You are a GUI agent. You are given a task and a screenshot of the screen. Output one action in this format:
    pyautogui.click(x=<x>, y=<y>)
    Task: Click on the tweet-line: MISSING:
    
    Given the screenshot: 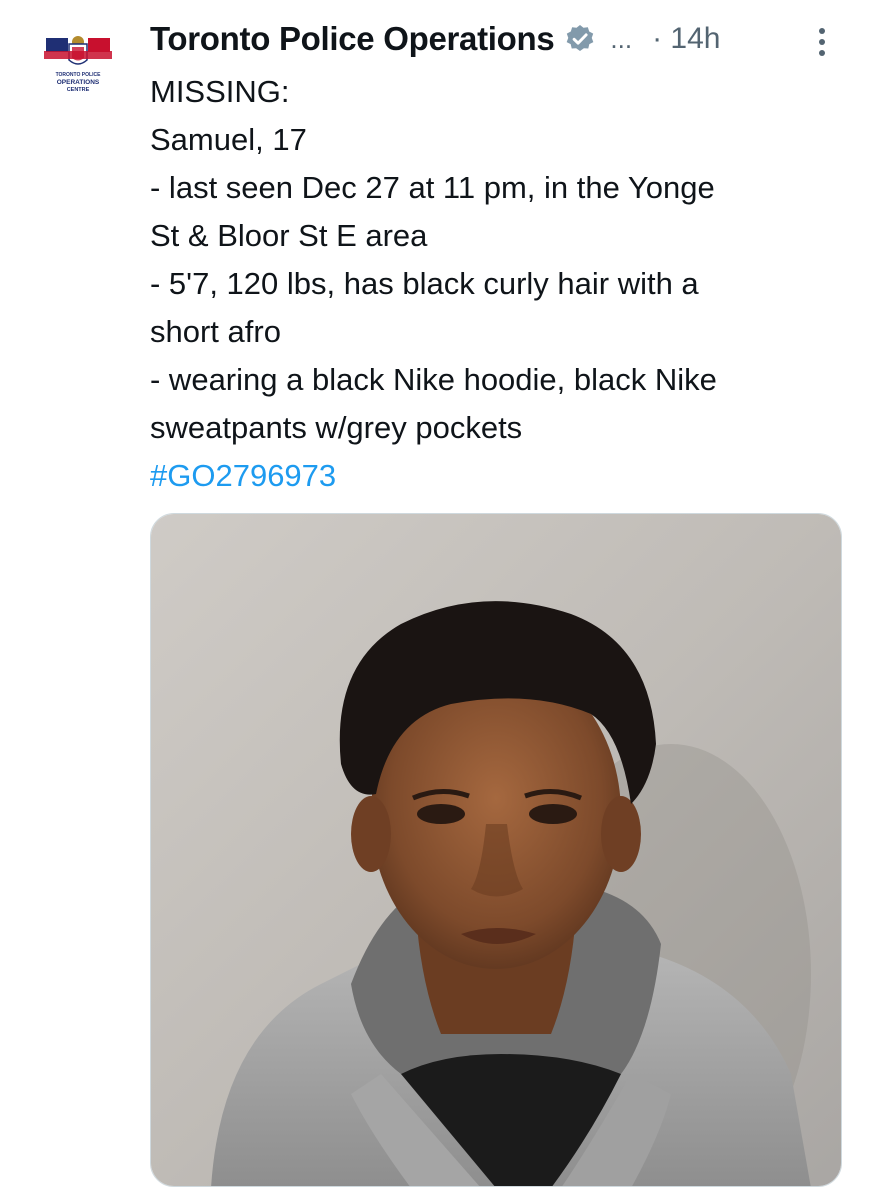 What is the action you would take?
    pyautogui.click(x=220, y=91)
    